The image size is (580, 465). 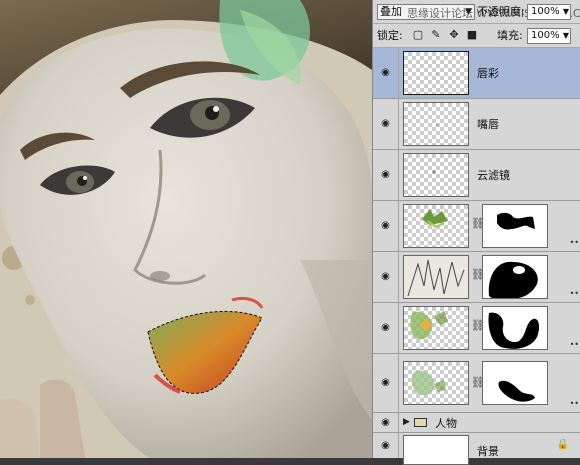 What do you see at coordinates (488, 451) in the screenshot?
I see `layer-name: 背景` at bounding box center [488, 451].